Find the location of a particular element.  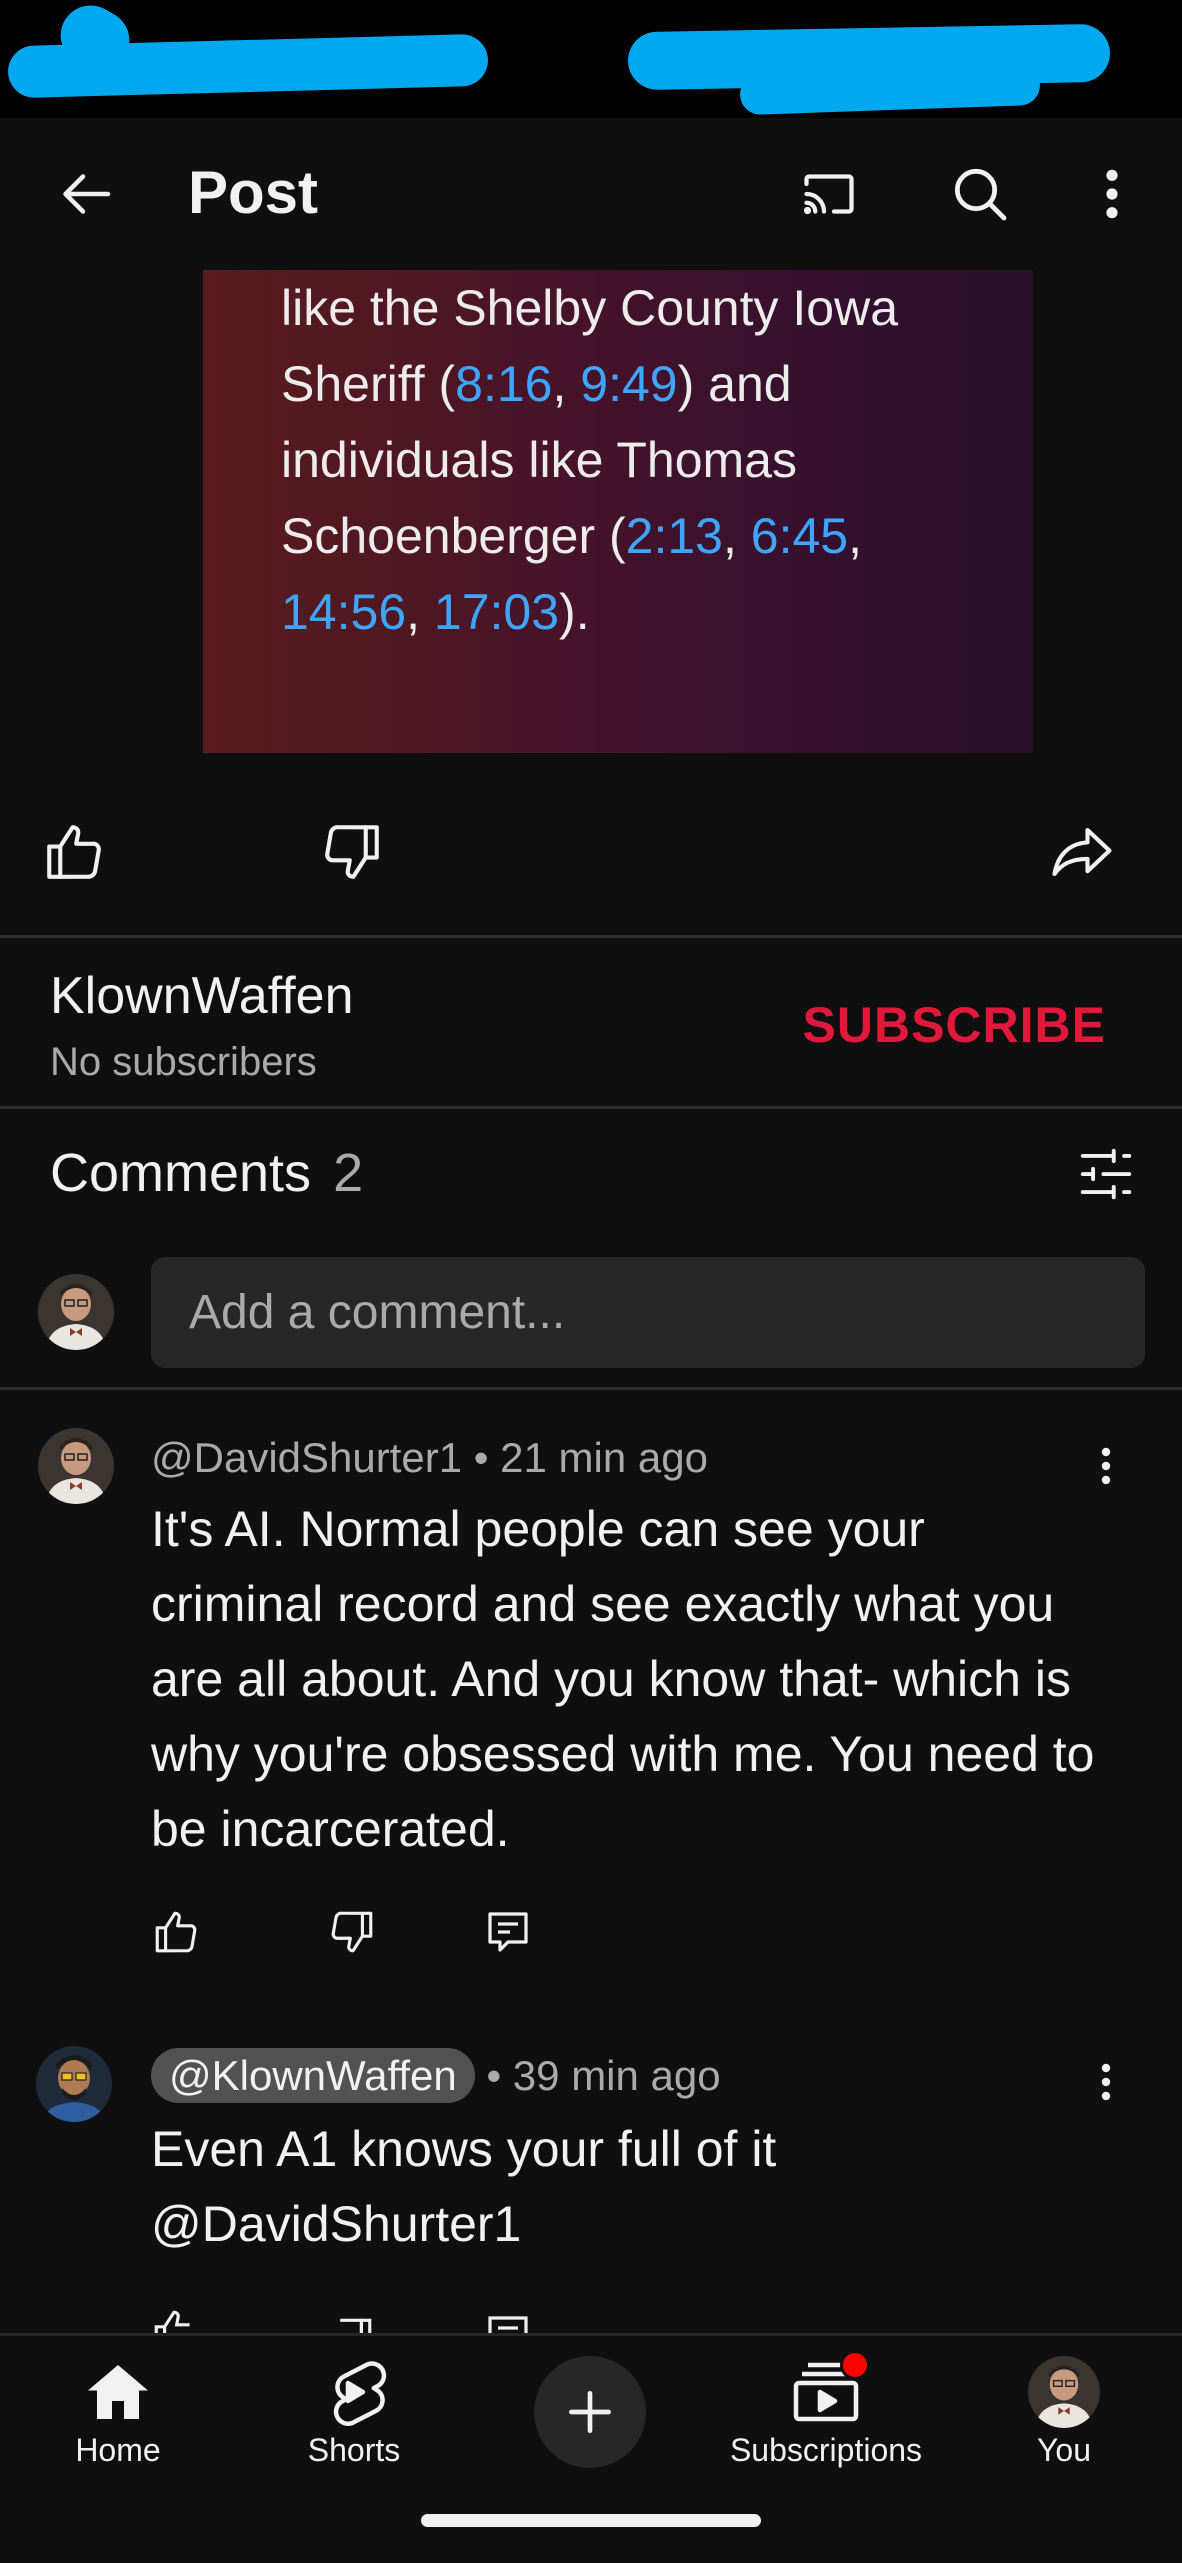

search-button is located at coordinates (980, 194).